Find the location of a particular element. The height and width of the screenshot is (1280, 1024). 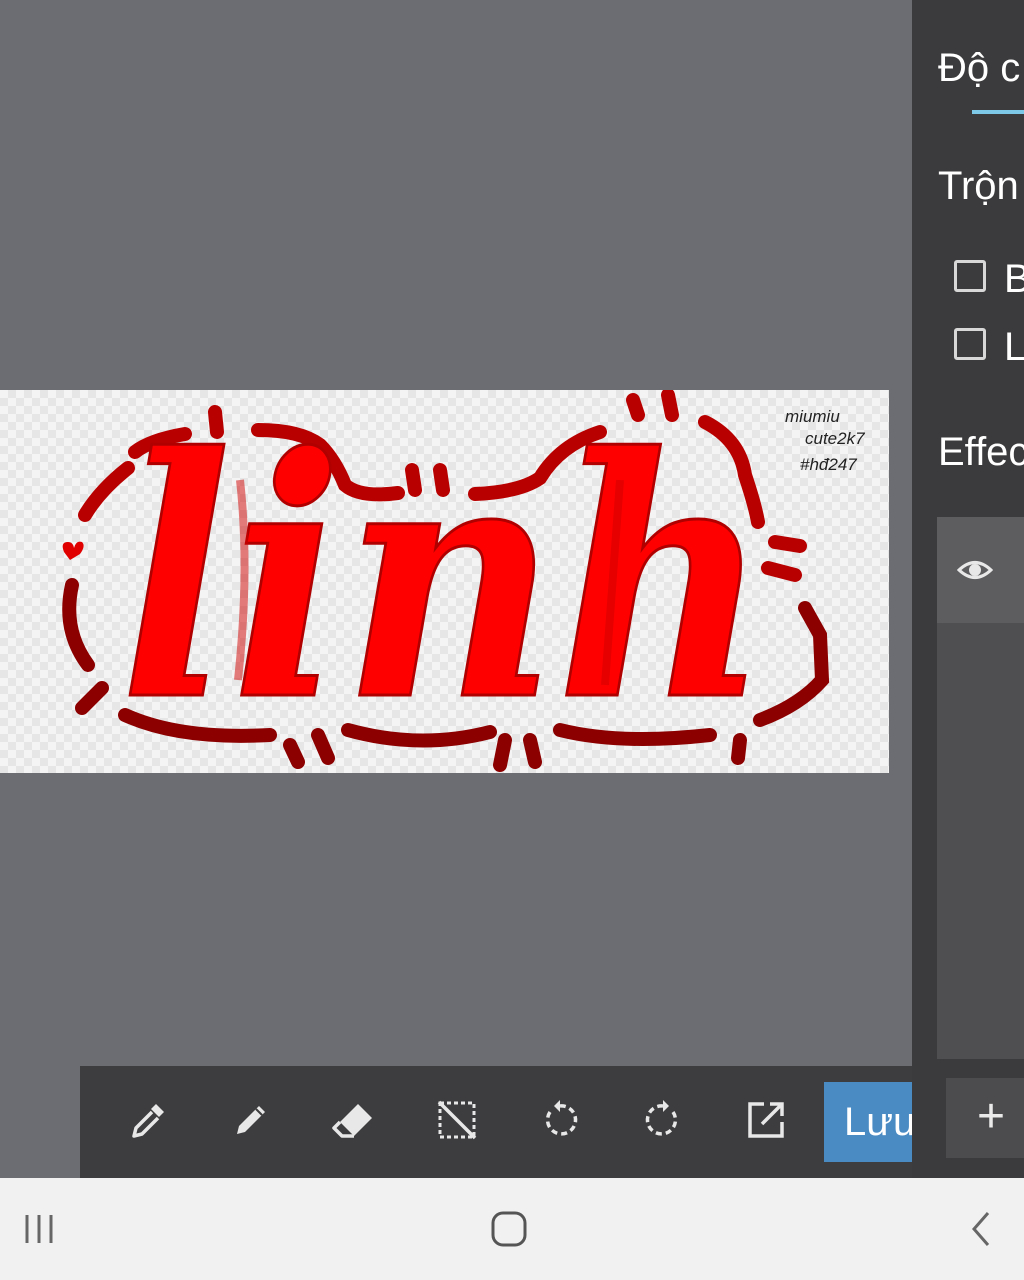

signature-line-2: cute2k7 is located at coordinates (835, 438).